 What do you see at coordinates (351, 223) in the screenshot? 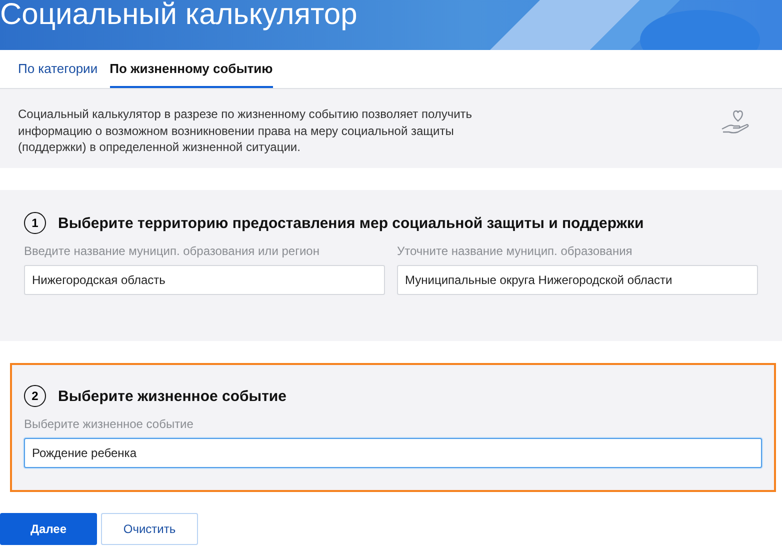
I see `section-title: Выберите территорию предоставления мер социальной защиты и поддержки` at bounding box center [351, 223].